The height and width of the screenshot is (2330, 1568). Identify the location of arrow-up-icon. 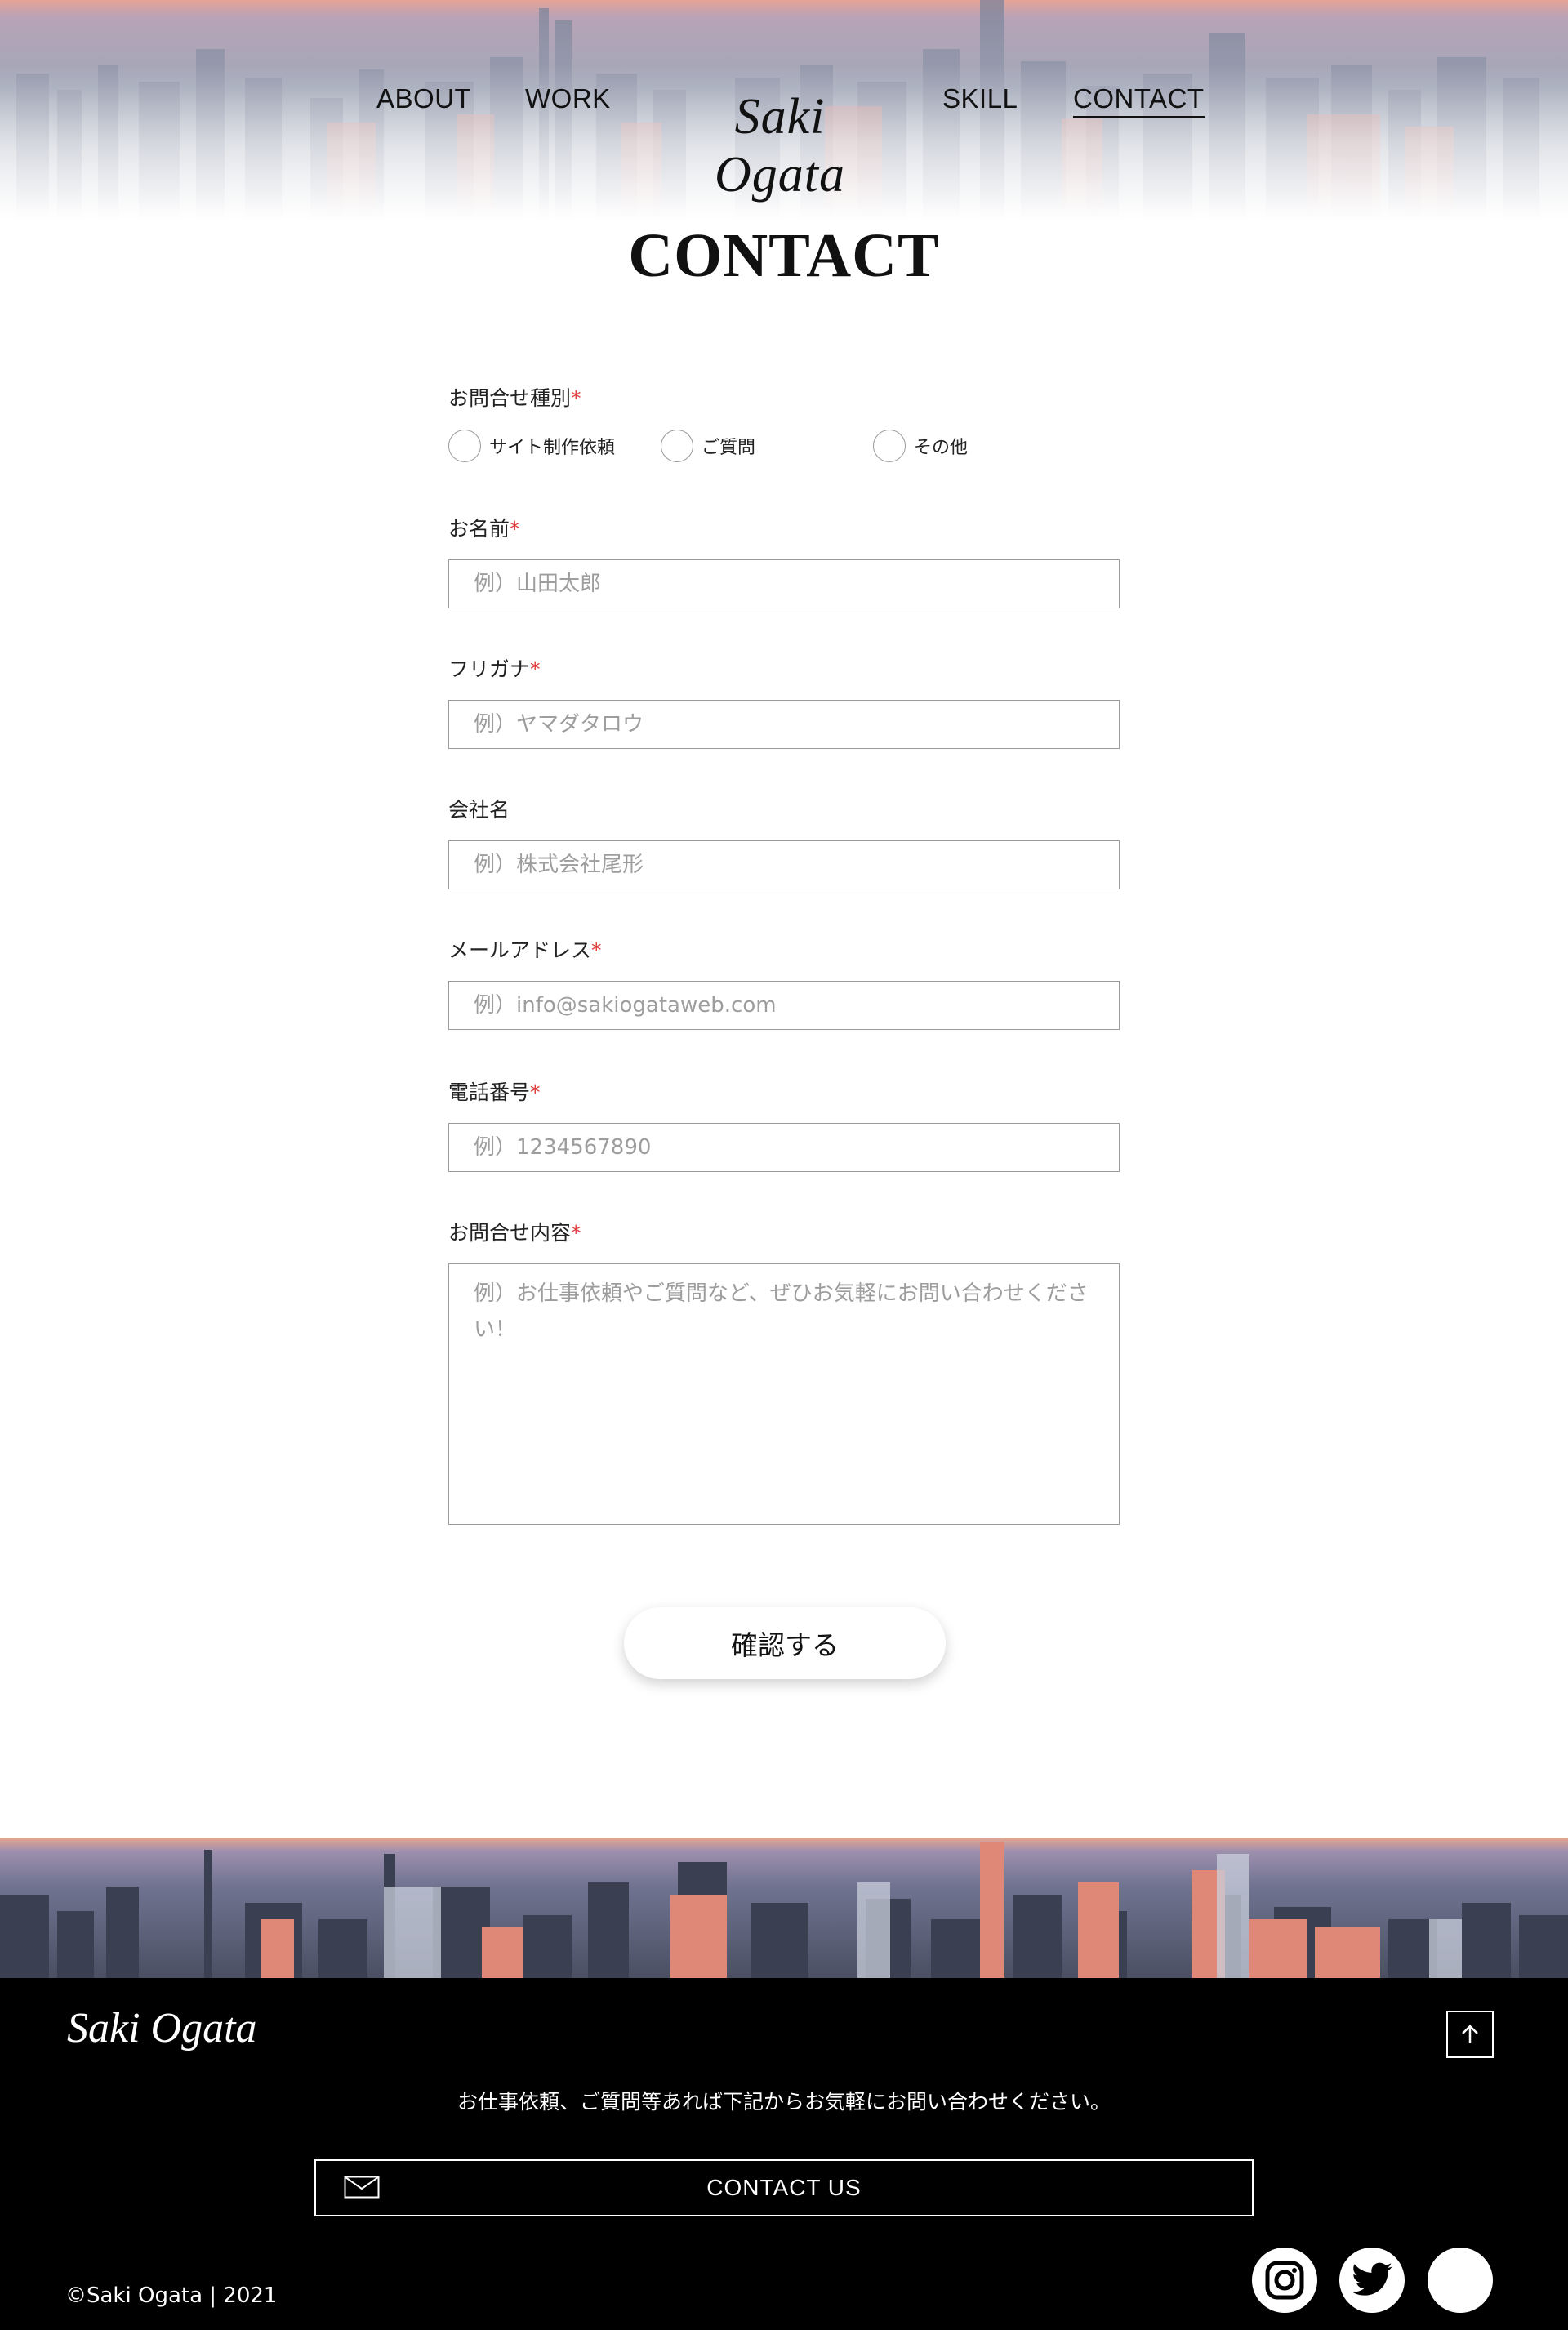
(1470, 2034).